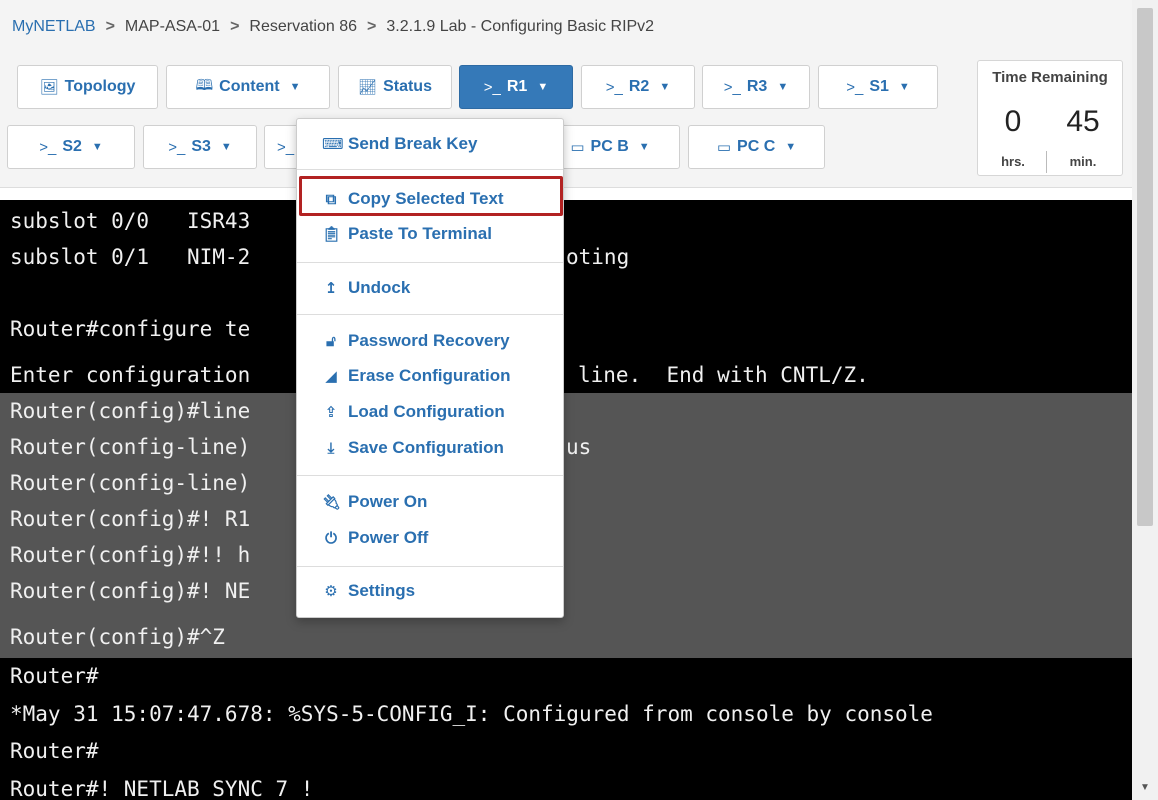 The image size is (1158, 800). What do you see at coordinates (130, 221) in the screenshot?
I see `terminal-line: subslot 0/0 ISR43` at bounding box center [130, 221].